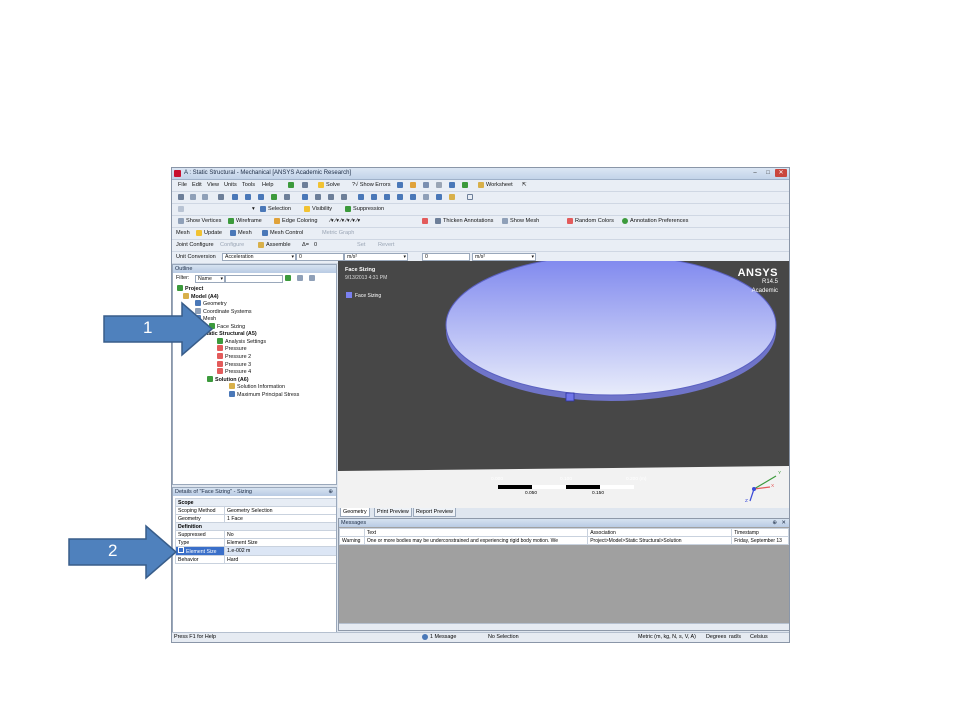 The image size is (960, 720). What do you see at coordinates (230, 185) in the screenshot?
I see `menu-units: Units` at bounding box center [230, 185].